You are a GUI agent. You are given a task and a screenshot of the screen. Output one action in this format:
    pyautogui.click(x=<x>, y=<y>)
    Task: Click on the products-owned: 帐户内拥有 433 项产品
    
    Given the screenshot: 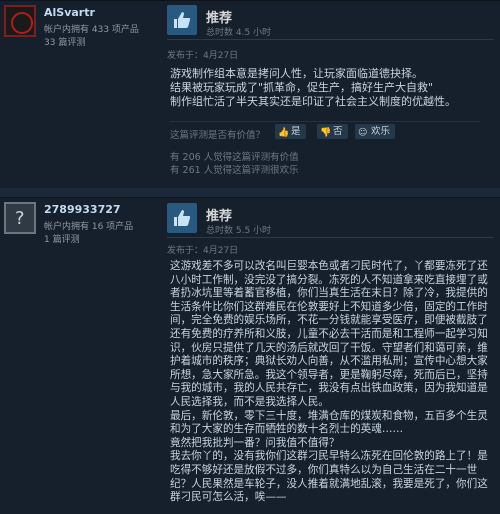 What is the action you would take?
    pyautogui.click(x=91, y=28)
    